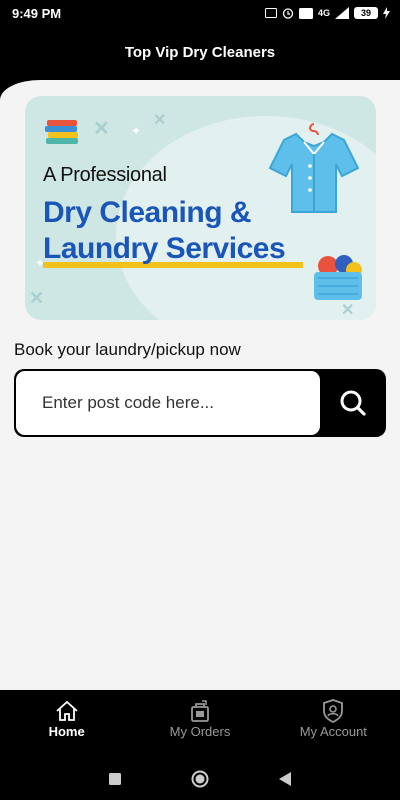  Describe the element at coordinates (333, 711) in the screenshot. I see `account-icon` at that location.